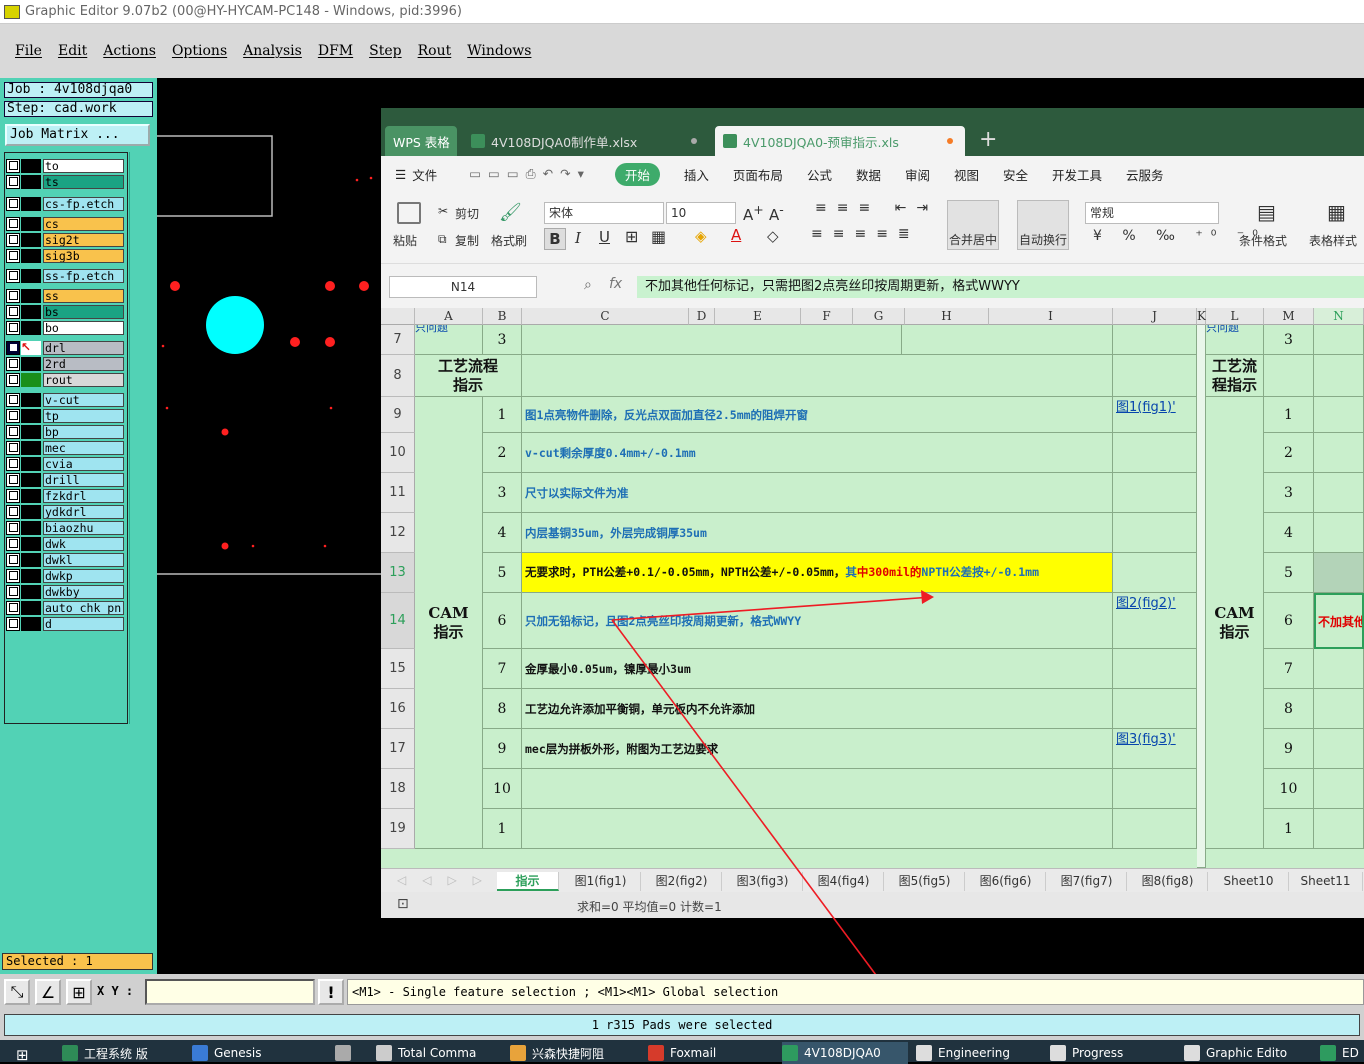  I want to click on menu-options: Options, so click(199, 51).